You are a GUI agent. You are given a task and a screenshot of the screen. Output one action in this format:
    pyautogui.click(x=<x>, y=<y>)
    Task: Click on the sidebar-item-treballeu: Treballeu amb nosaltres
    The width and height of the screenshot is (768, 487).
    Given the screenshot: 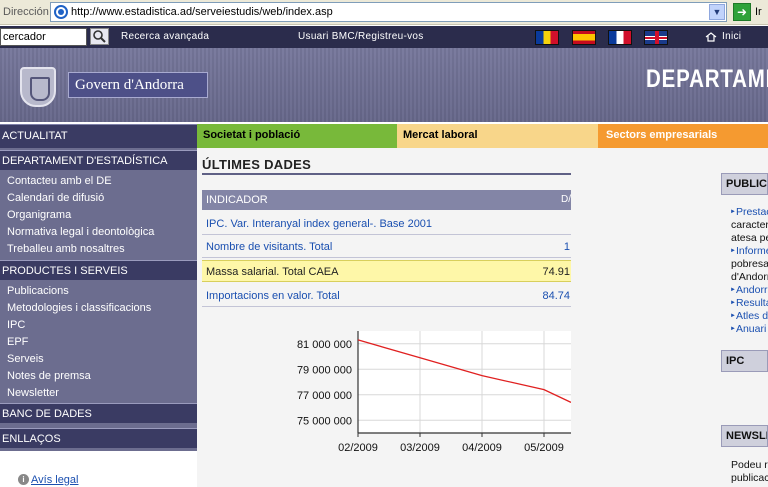 What is the action you would take?
    pyautogui.click(x=66, y=249)
    